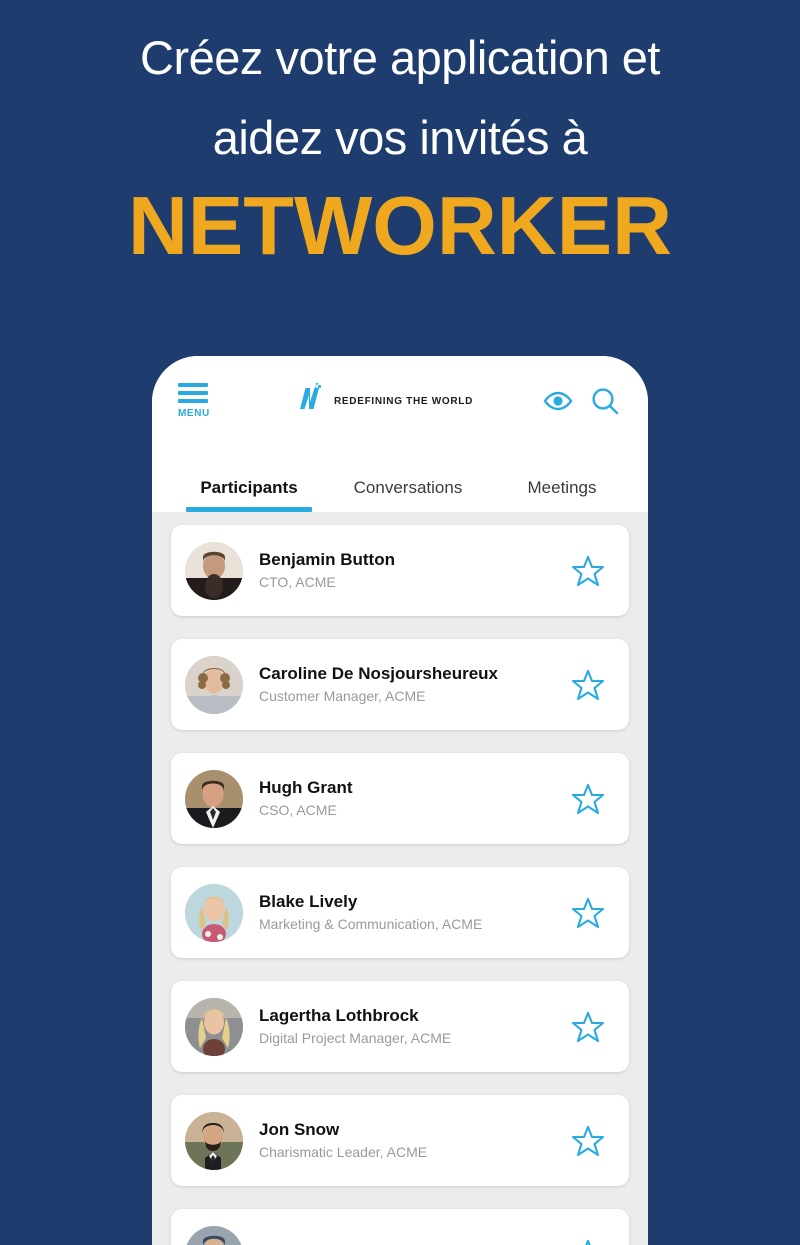 This screenshot has width=800, height=1245. I want to click on list-item: Jon Snow Charismatic Leader, ACME, so click(400, 1140).